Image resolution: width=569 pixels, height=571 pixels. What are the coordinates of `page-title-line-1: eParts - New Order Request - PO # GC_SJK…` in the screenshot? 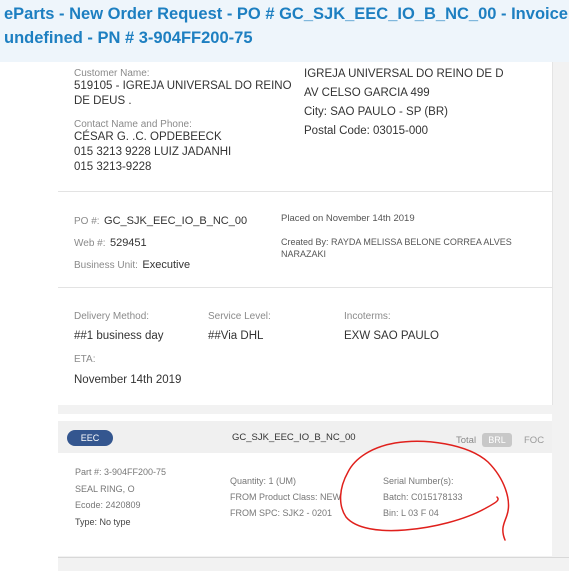 It's located at (286, 14).